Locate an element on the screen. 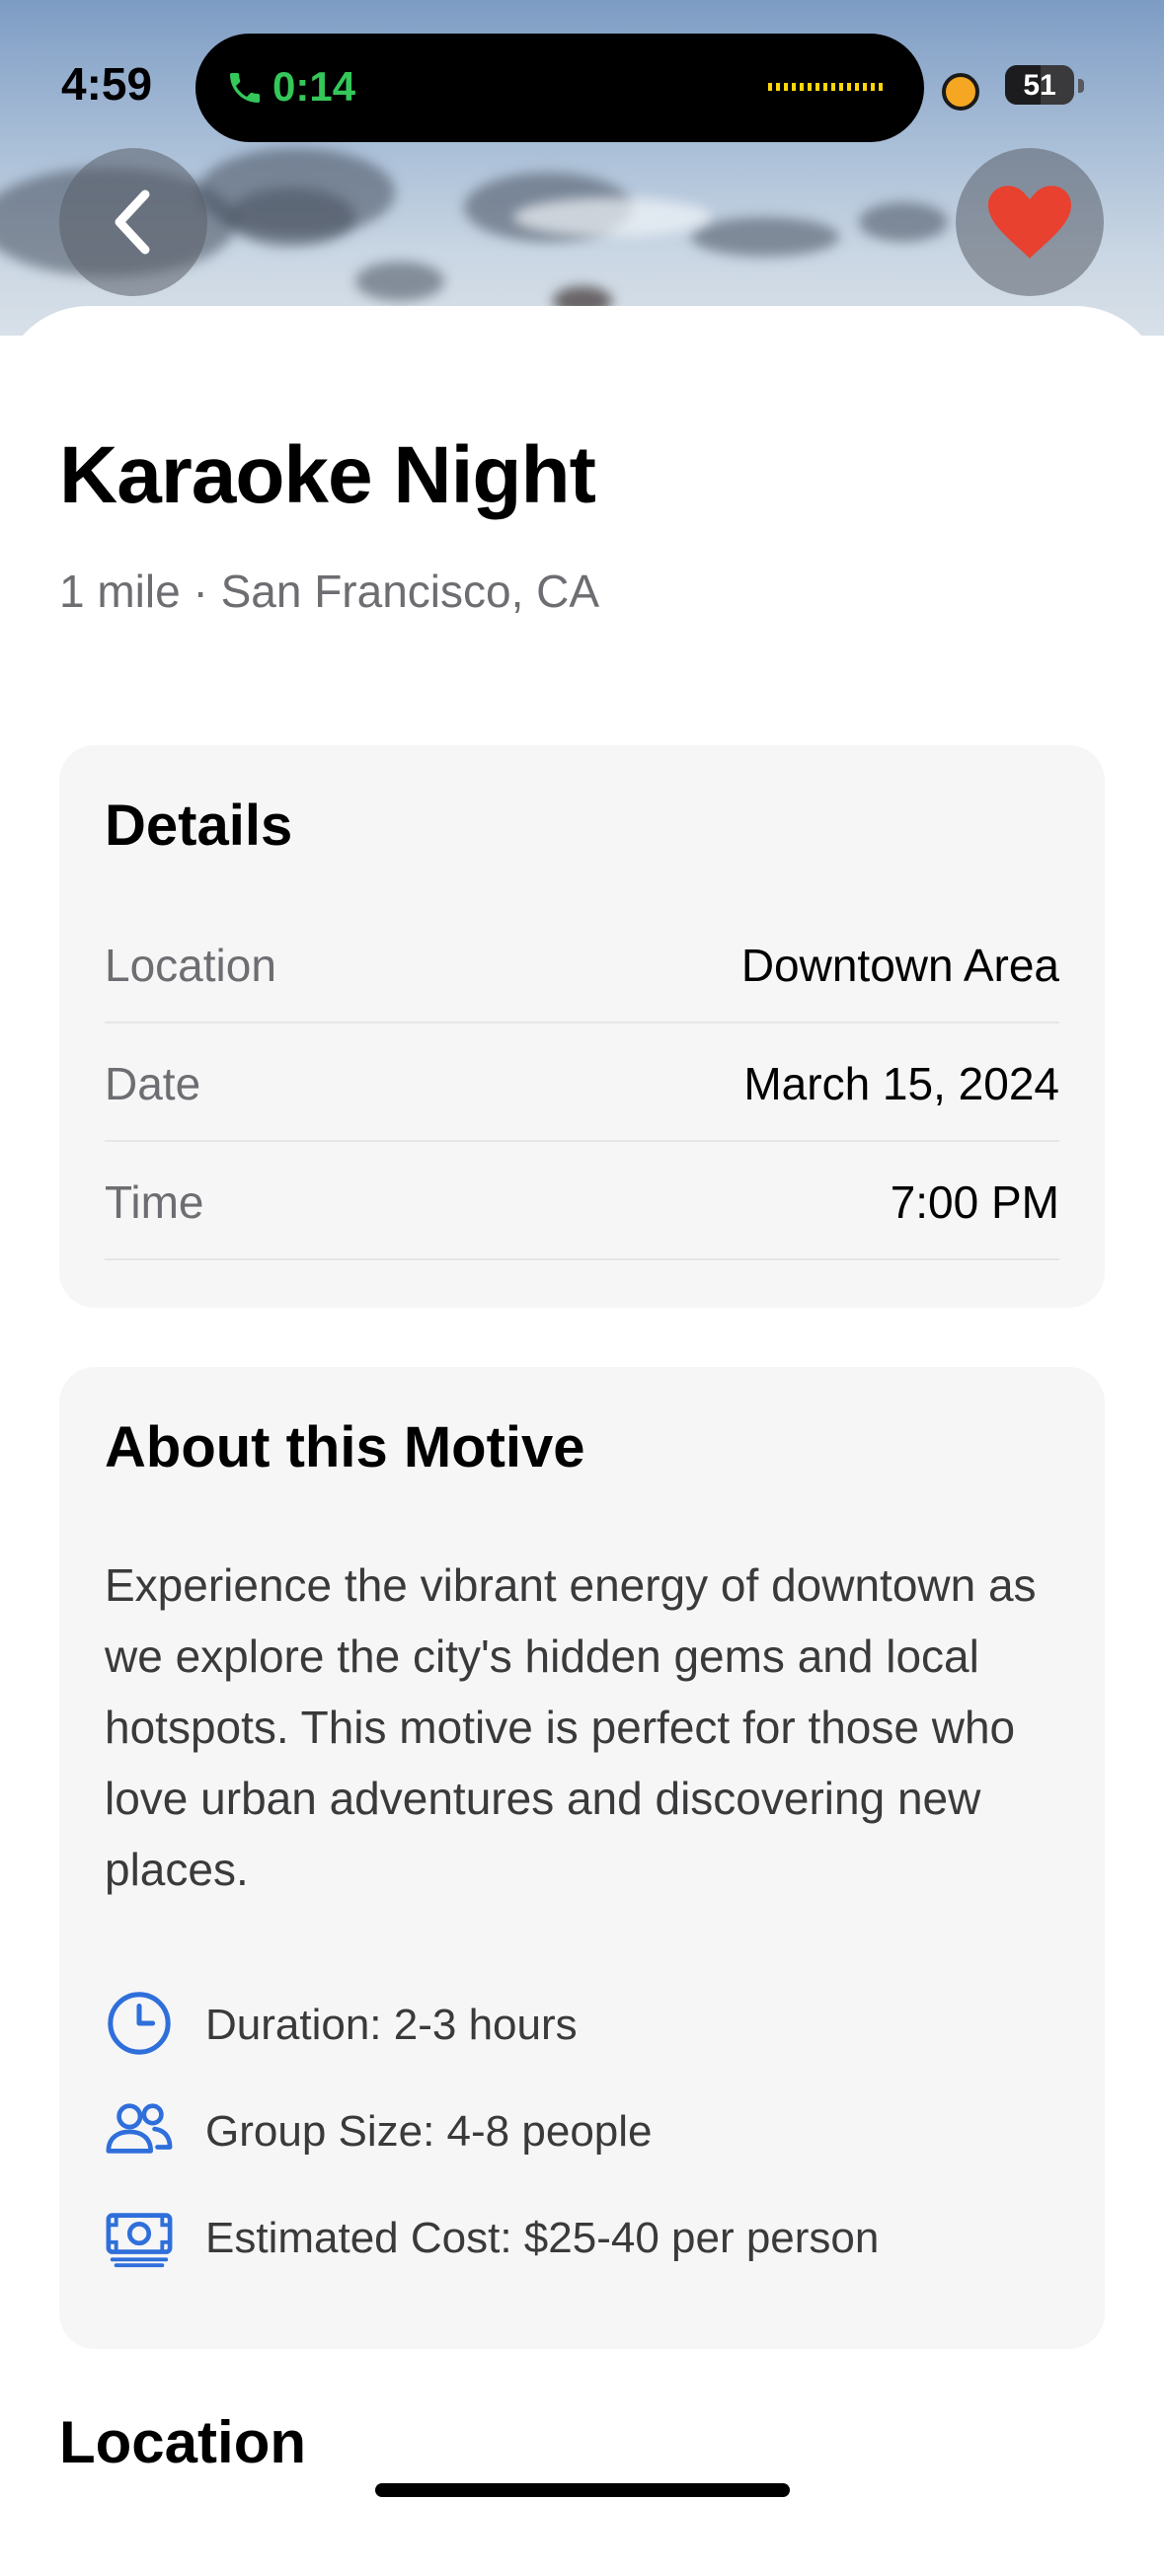  heart-icon is located at coordinates (1029, 222).